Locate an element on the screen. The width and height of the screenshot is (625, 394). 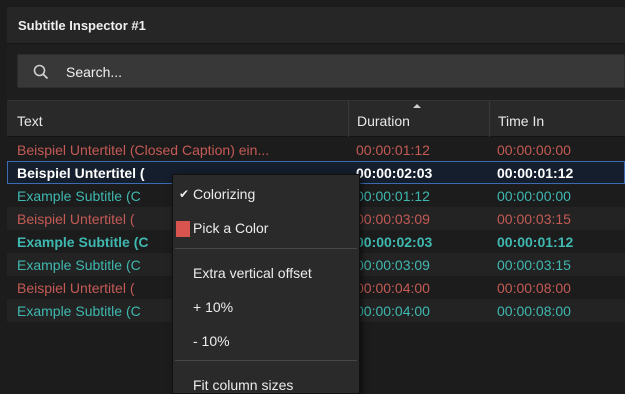
table-header: Text Duration Time In is located at coordinates (316, 118).